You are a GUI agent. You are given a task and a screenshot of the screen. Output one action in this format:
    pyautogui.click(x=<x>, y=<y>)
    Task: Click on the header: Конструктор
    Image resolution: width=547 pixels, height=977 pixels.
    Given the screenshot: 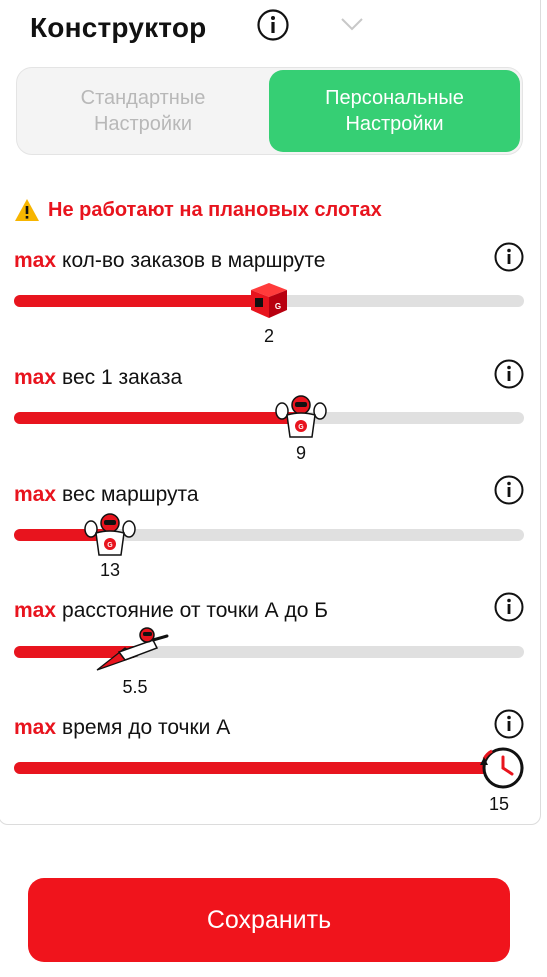 What is the action you would take?
    pyautogui.click(x=118, y=28)
    